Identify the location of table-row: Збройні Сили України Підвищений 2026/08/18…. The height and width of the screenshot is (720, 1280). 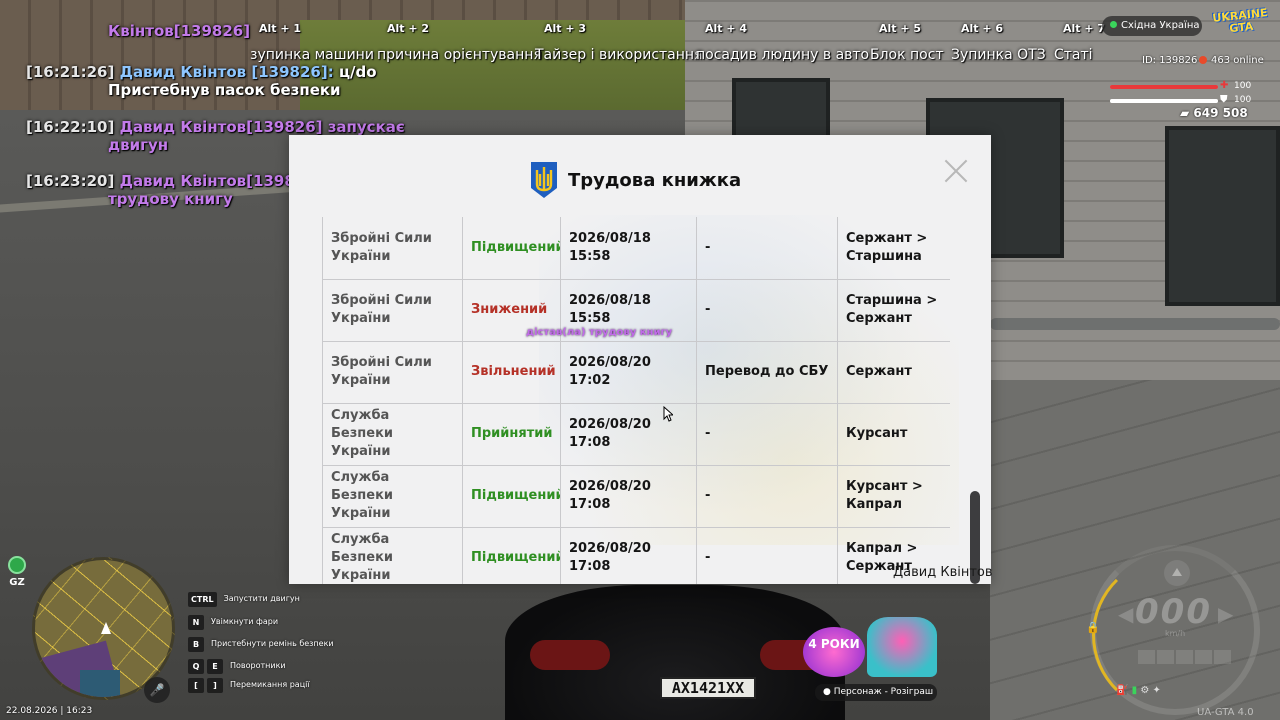
(636, 248).